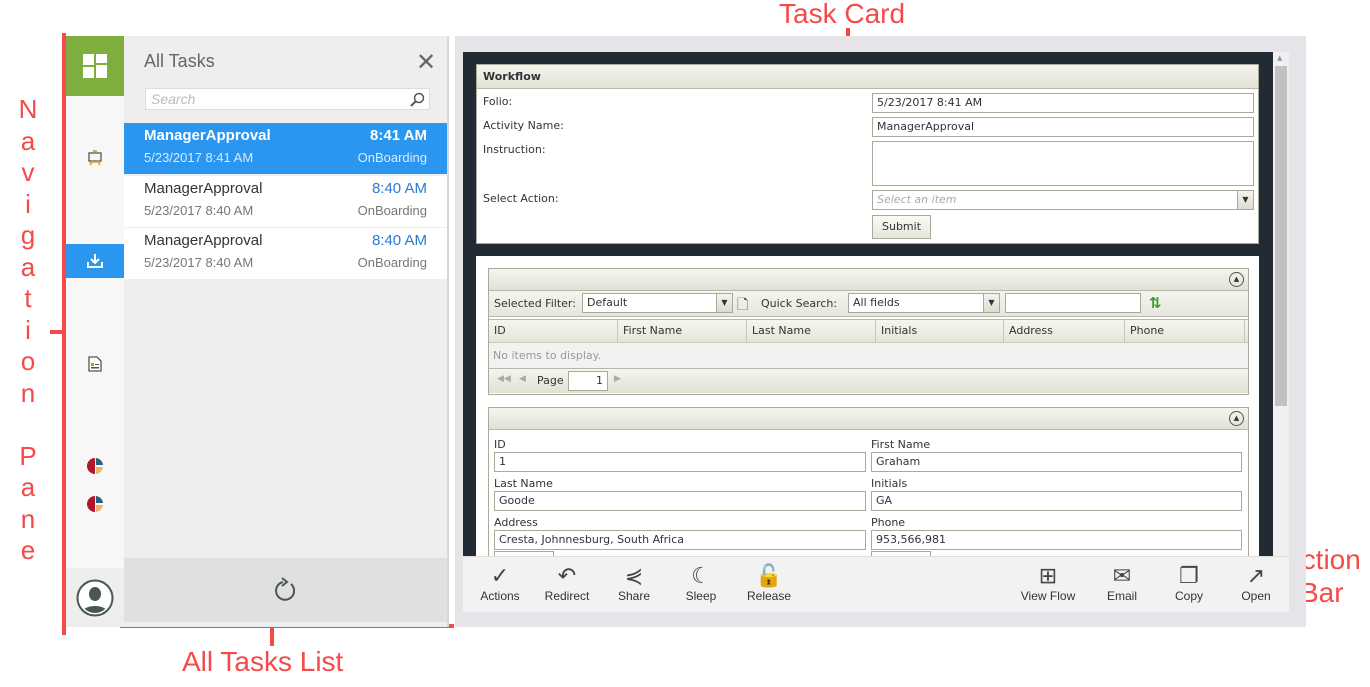 This screenshot has width=1370, height=687. Describe the element at coordinates (1256, 596) in the screenshot. I see `action-label: Open` at that location.